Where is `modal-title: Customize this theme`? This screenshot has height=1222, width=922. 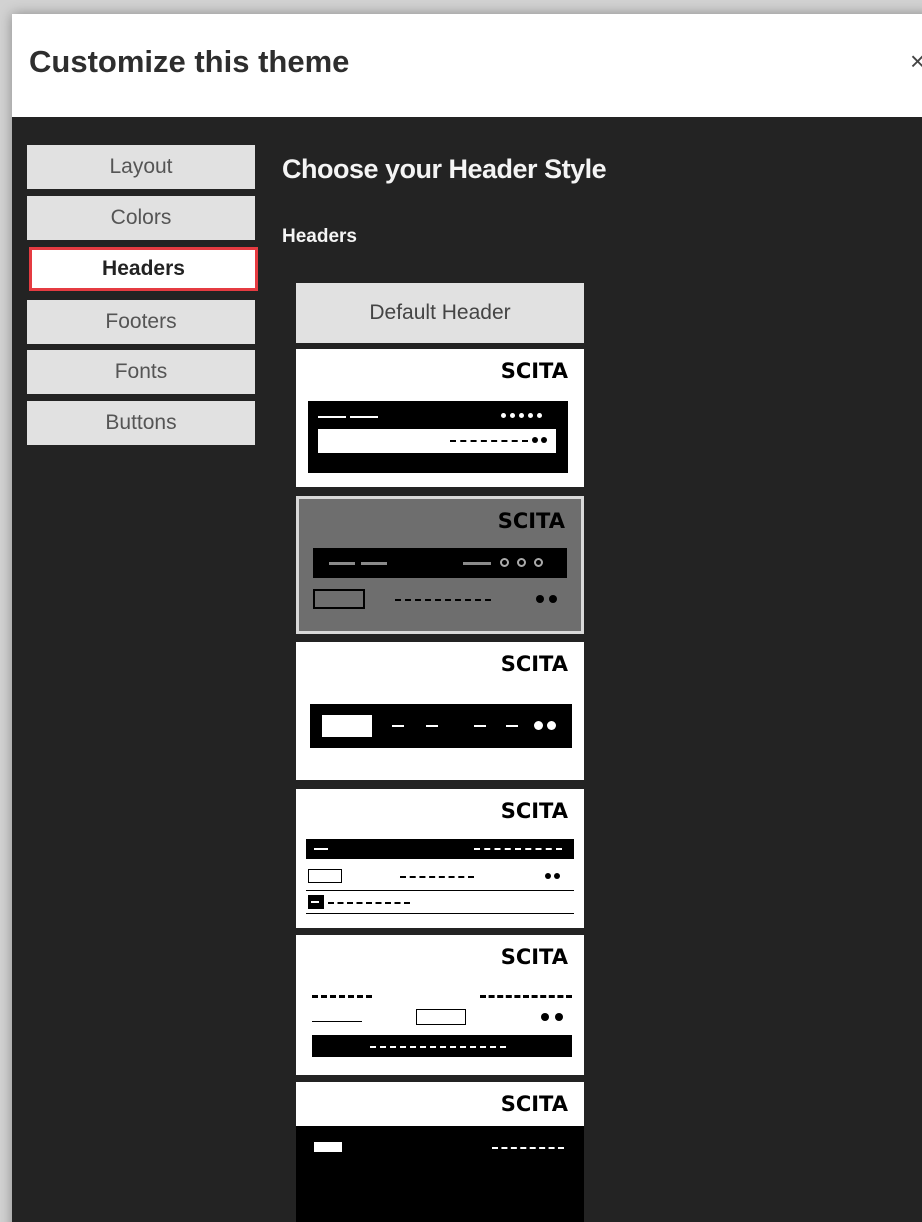
modal-title: Customize this theme is located at coordinates (189, 61).